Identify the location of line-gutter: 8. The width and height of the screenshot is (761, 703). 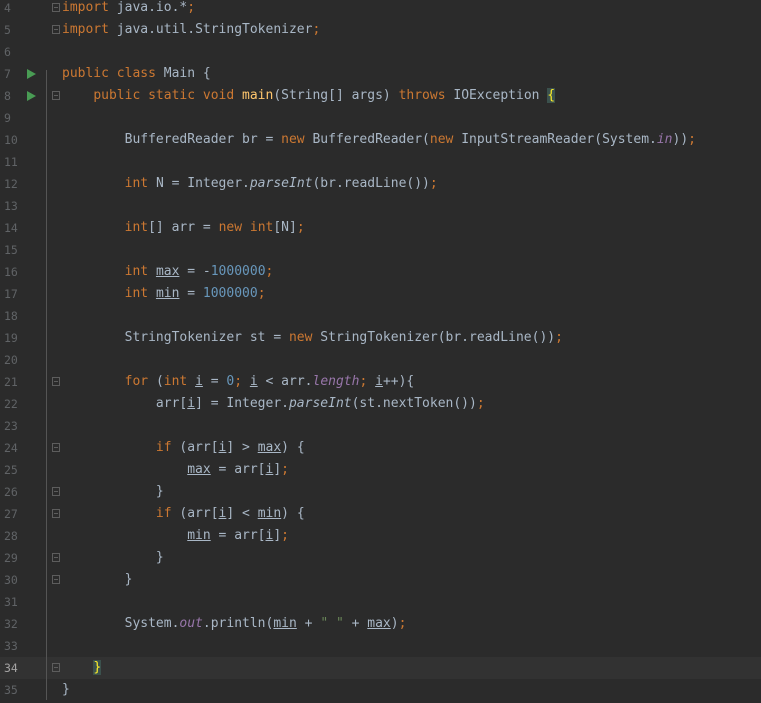
(22, 96).